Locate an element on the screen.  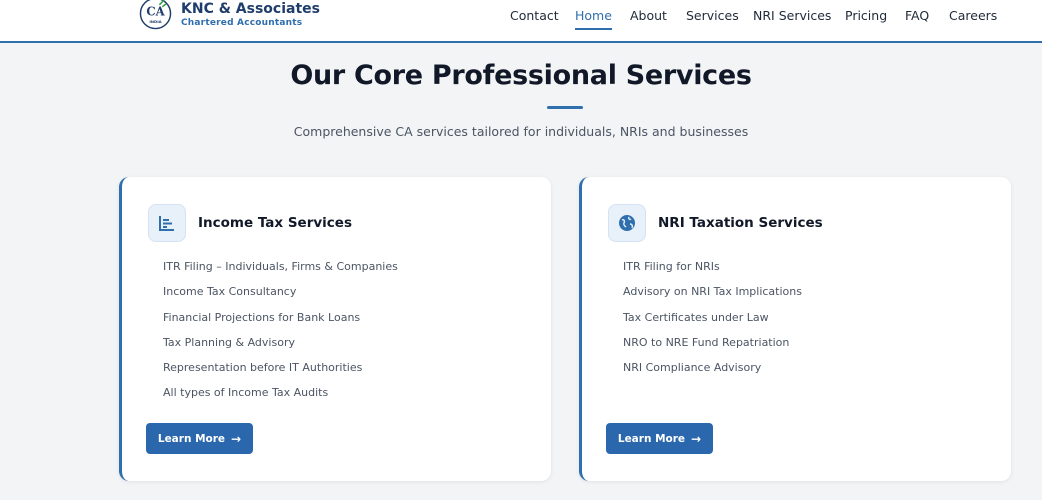
bar-chart-icon is located at coordinates (167, 223).